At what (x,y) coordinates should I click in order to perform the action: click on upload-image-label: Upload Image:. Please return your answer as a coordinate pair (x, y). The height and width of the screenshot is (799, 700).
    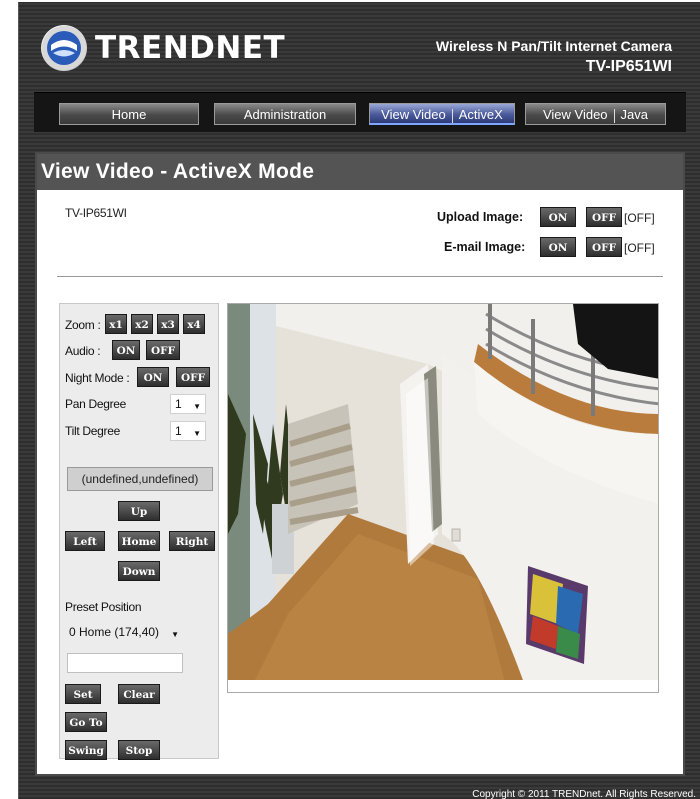
    Looking at the image, I should click on (480, 217).